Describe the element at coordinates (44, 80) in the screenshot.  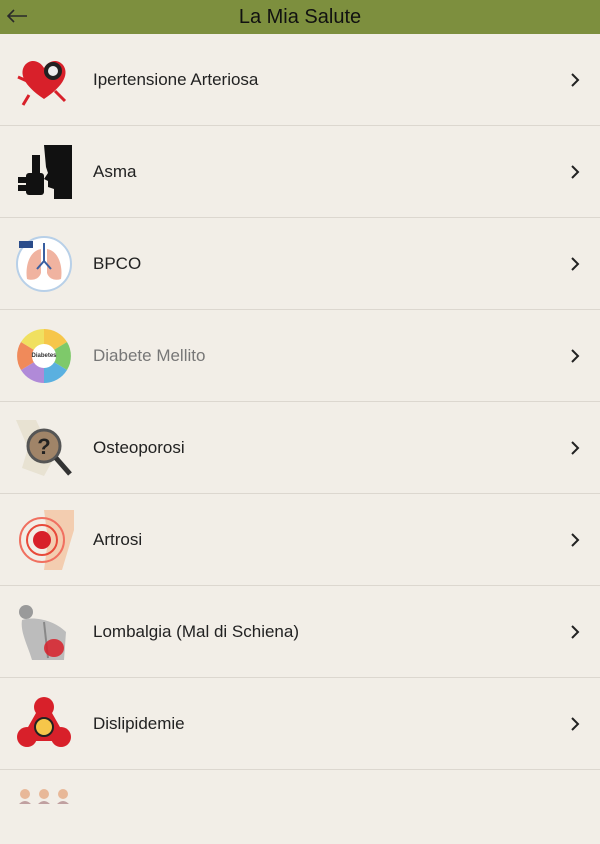
I see `heart-runner-icon` at that location.